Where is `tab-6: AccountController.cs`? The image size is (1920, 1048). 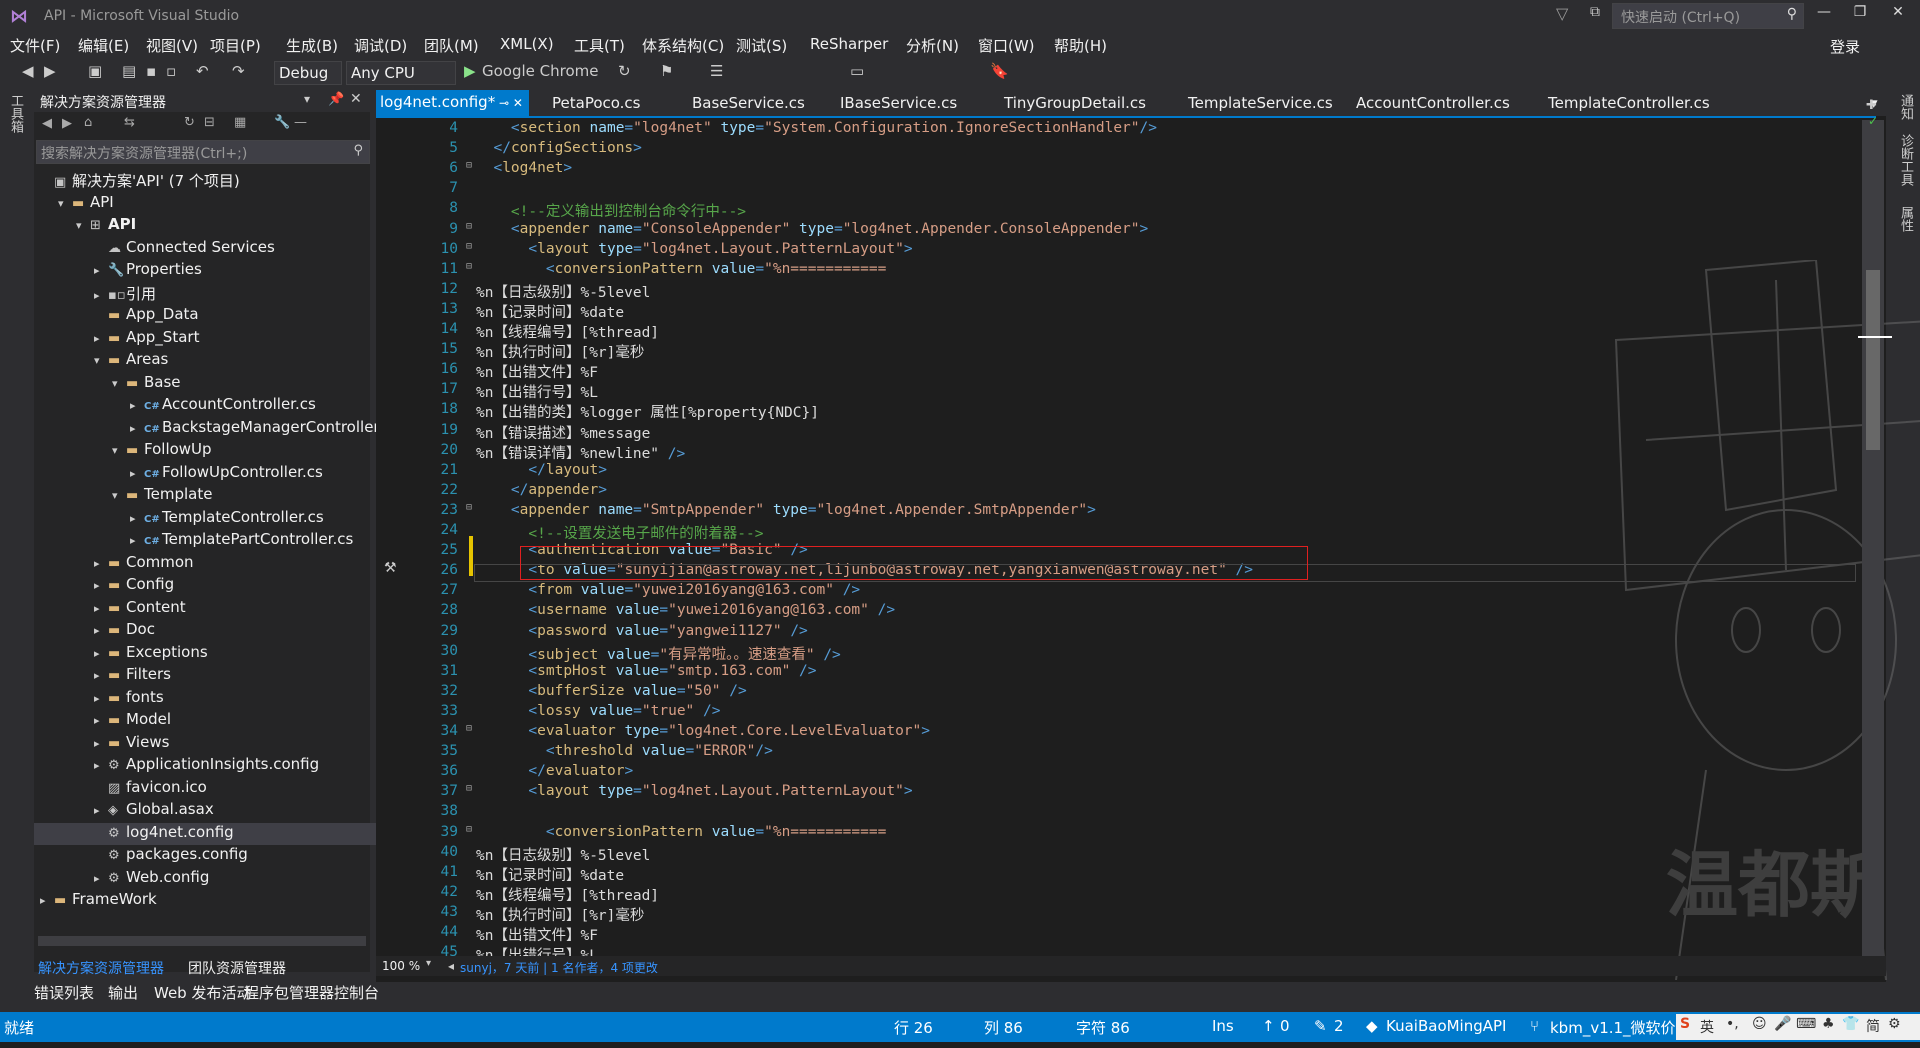
tab-6: AccountController.cs is located at coordinates (1433, 103).